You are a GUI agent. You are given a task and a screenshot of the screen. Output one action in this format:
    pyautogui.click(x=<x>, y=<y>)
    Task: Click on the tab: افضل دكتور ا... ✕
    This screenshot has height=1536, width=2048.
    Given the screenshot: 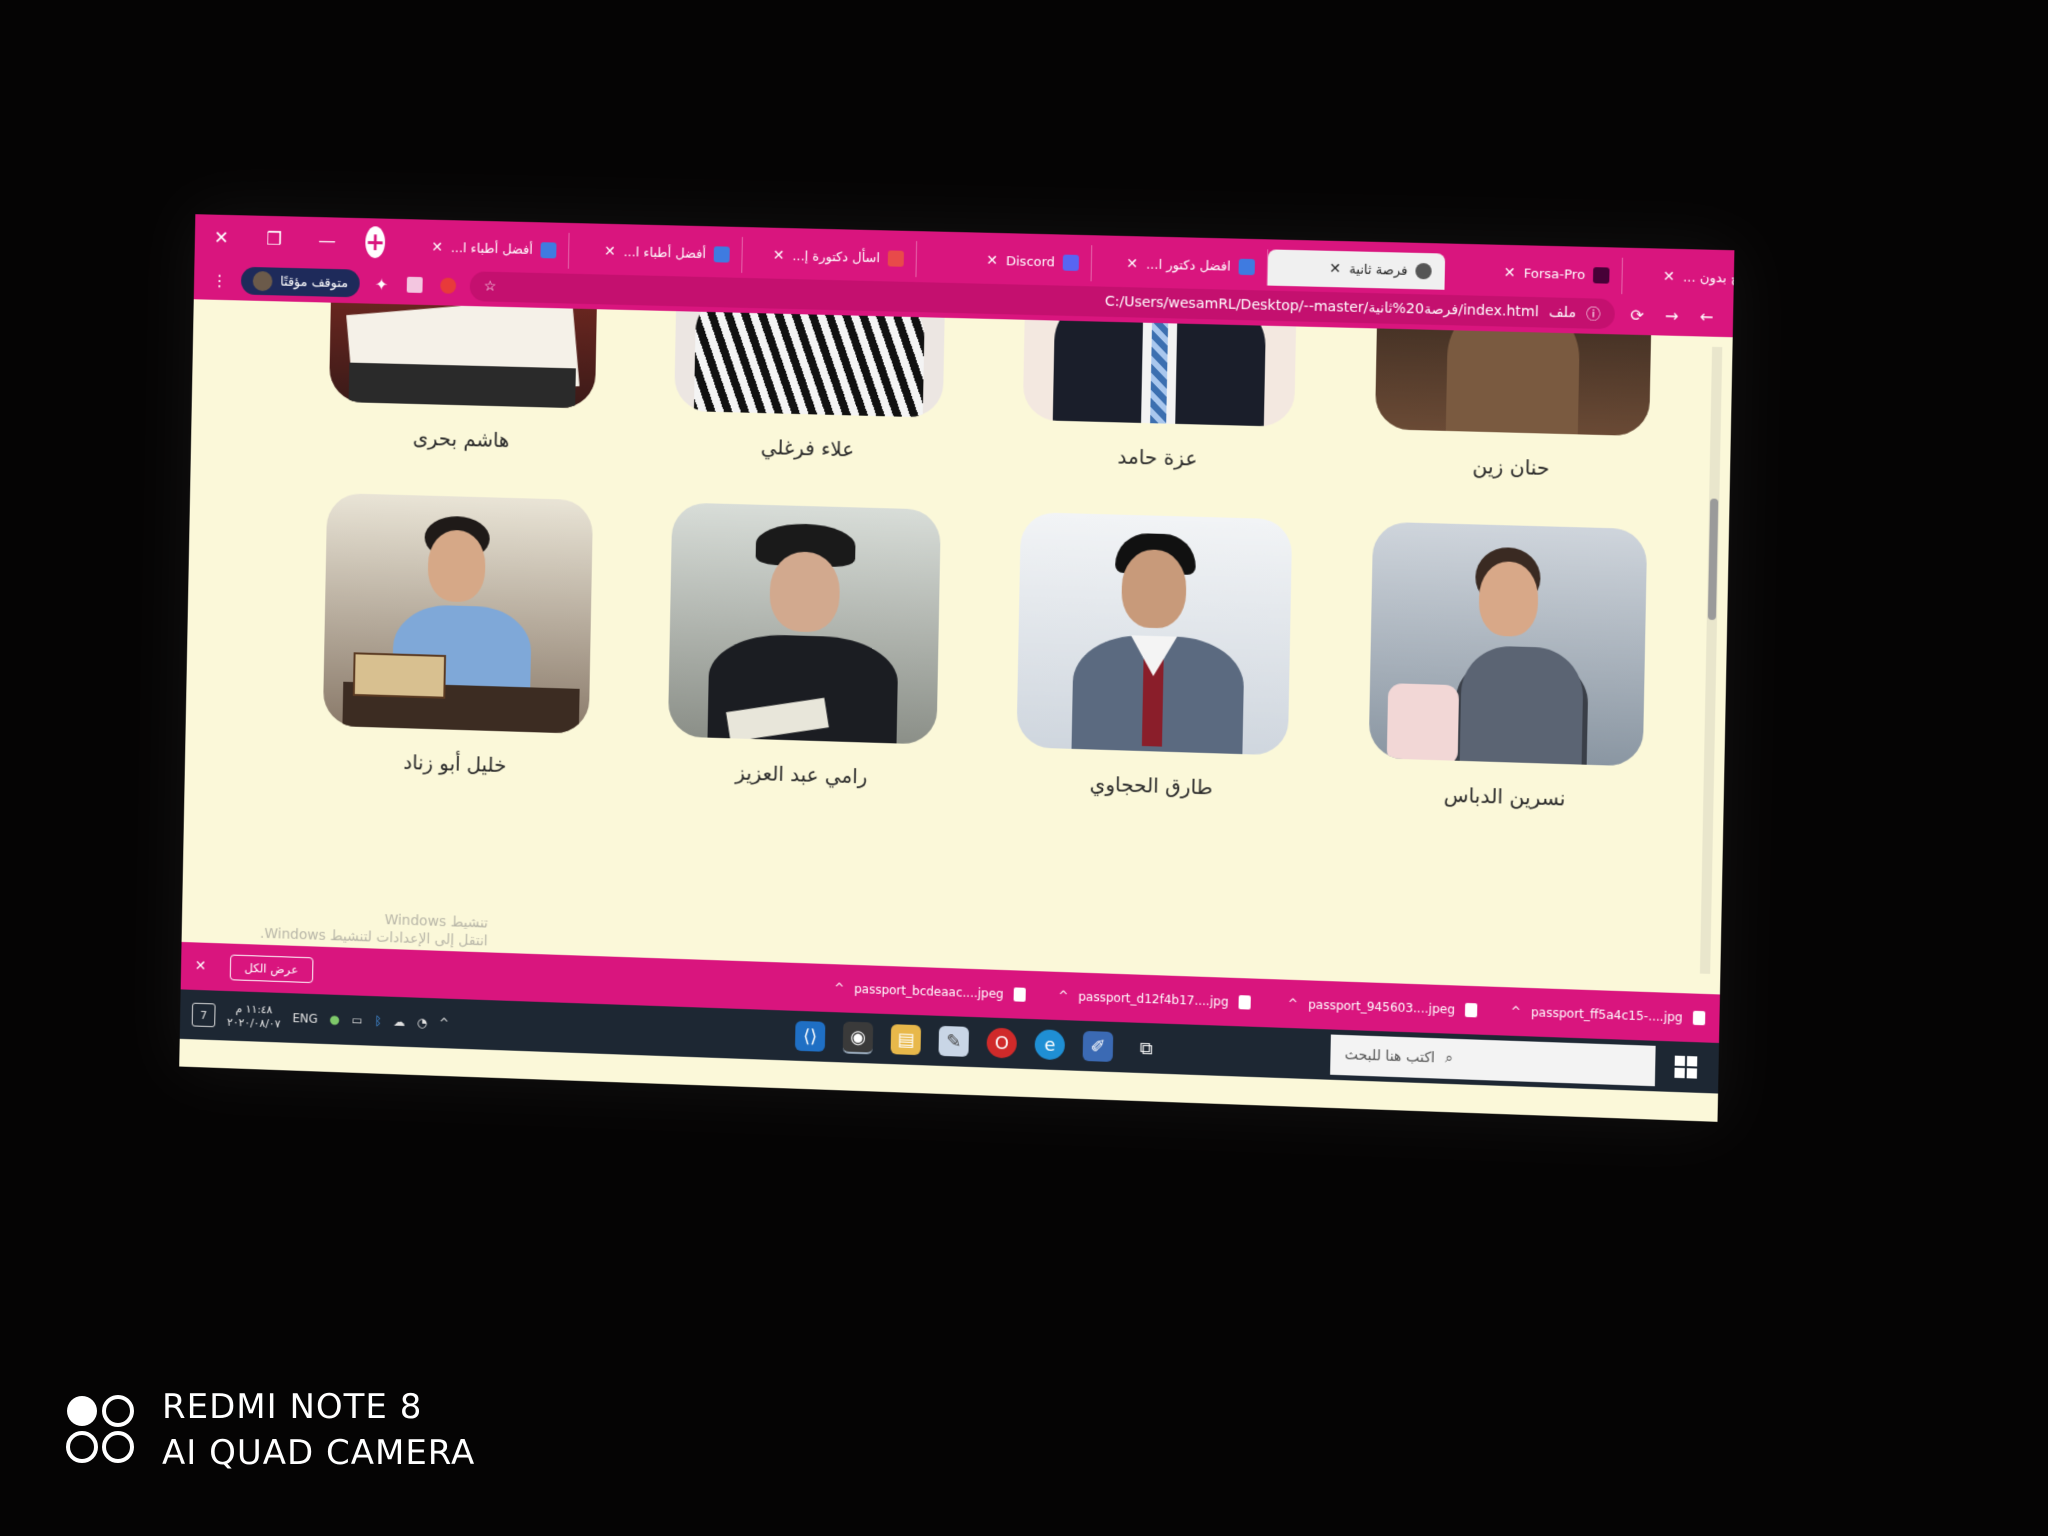 What is the action you would take?
    pyautogui.click(x=1180, y=265)
    